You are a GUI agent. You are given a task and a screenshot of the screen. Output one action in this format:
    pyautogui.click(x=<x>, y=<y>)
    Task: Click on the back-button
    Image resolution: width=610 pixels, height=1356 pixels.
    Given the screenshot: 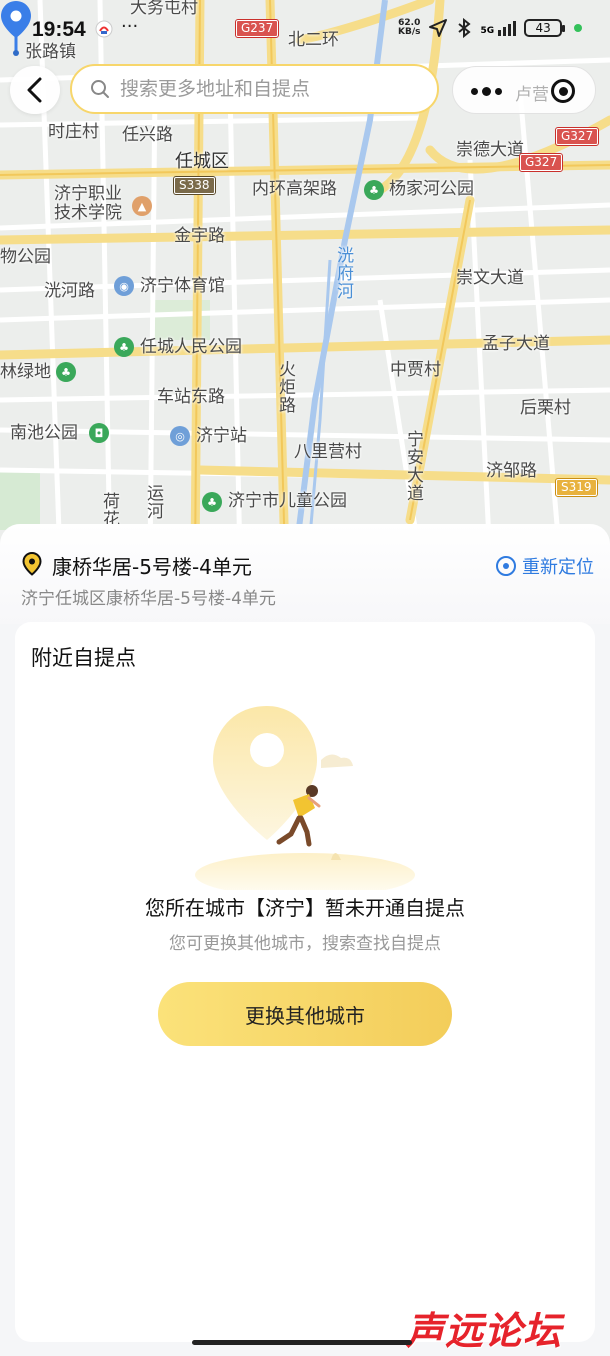 What is the action you would take?
    pyautogui.click(x=35, y=90)
    